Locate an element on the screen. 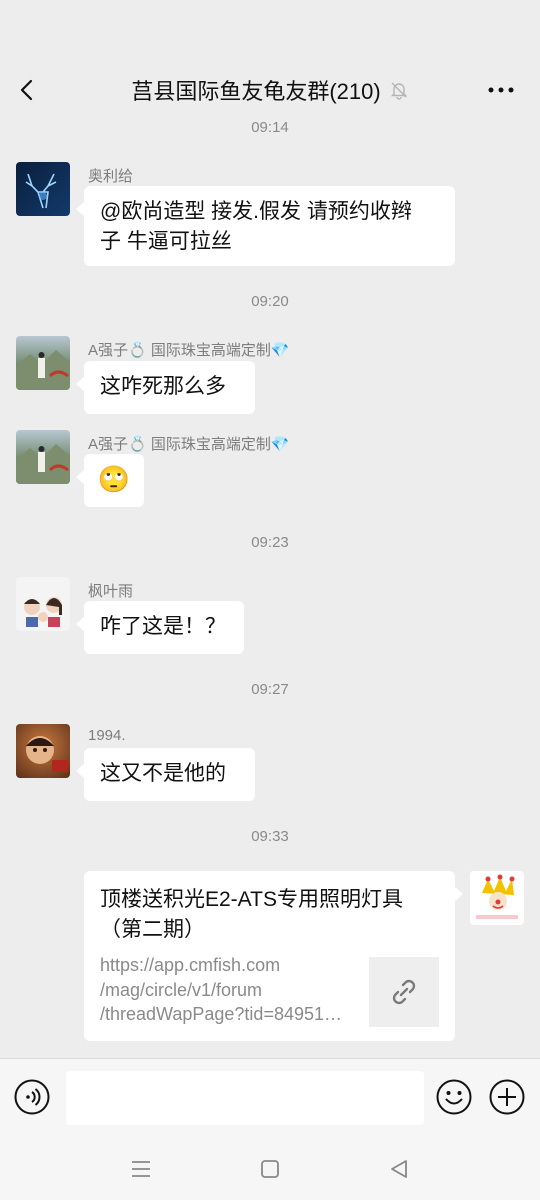 This screenshot has width=540, height=1200. cartoon-family-avatar-icon is located at coordinates (43, 612).